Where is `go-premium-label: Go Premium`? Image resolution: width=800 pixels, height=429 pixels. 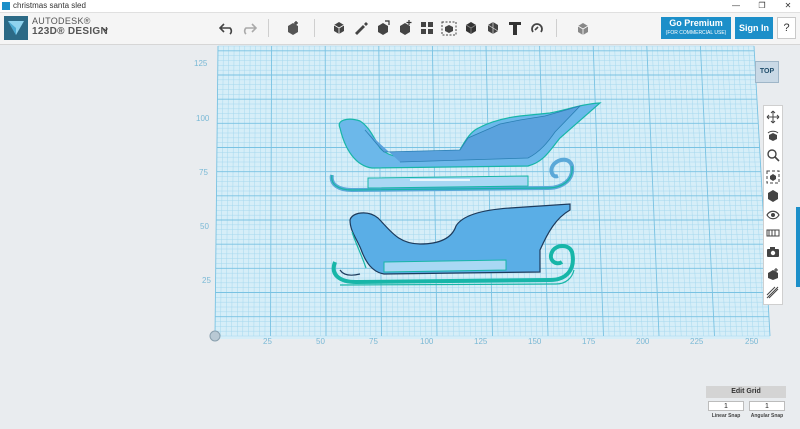 go-premium-label: Go Premium is located at coordinates (696, 23).